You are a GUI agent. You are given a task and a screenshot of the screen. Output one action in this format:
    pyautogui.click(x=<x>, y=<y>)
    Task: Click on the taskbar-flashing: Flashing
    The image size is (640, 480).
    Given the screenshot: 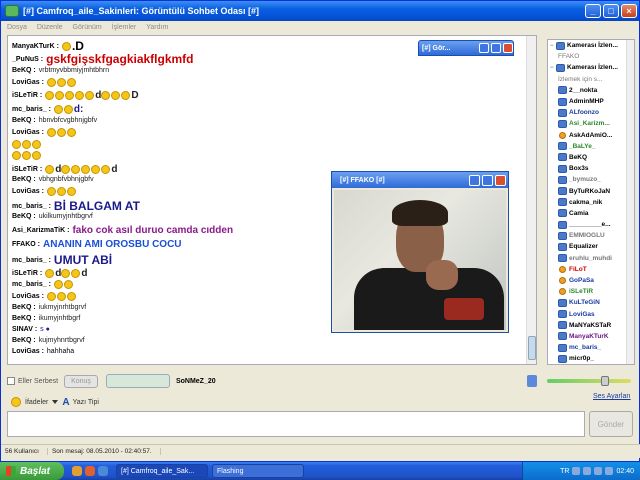 What is the action you would take?
    pyautogui.click(x=258, y=471)
    